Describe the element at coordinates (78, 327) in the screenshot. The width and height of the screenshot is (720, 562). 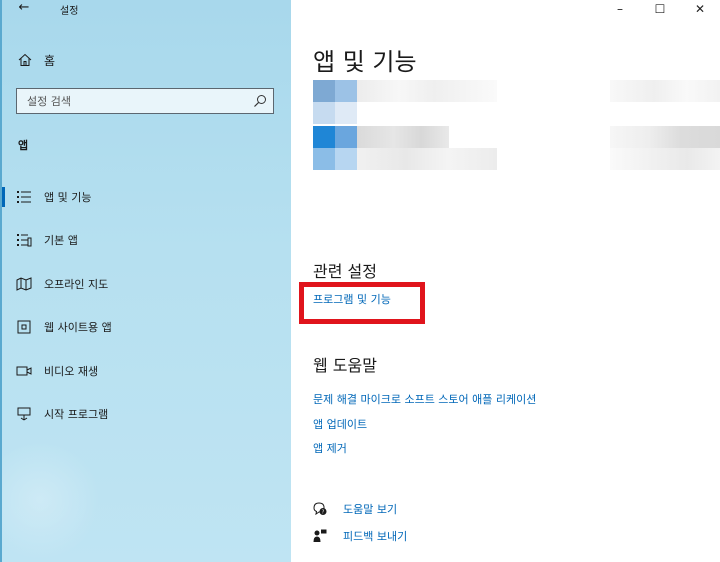
I see `sidebar-item-label: 웹 사이트용 앱` at that location.